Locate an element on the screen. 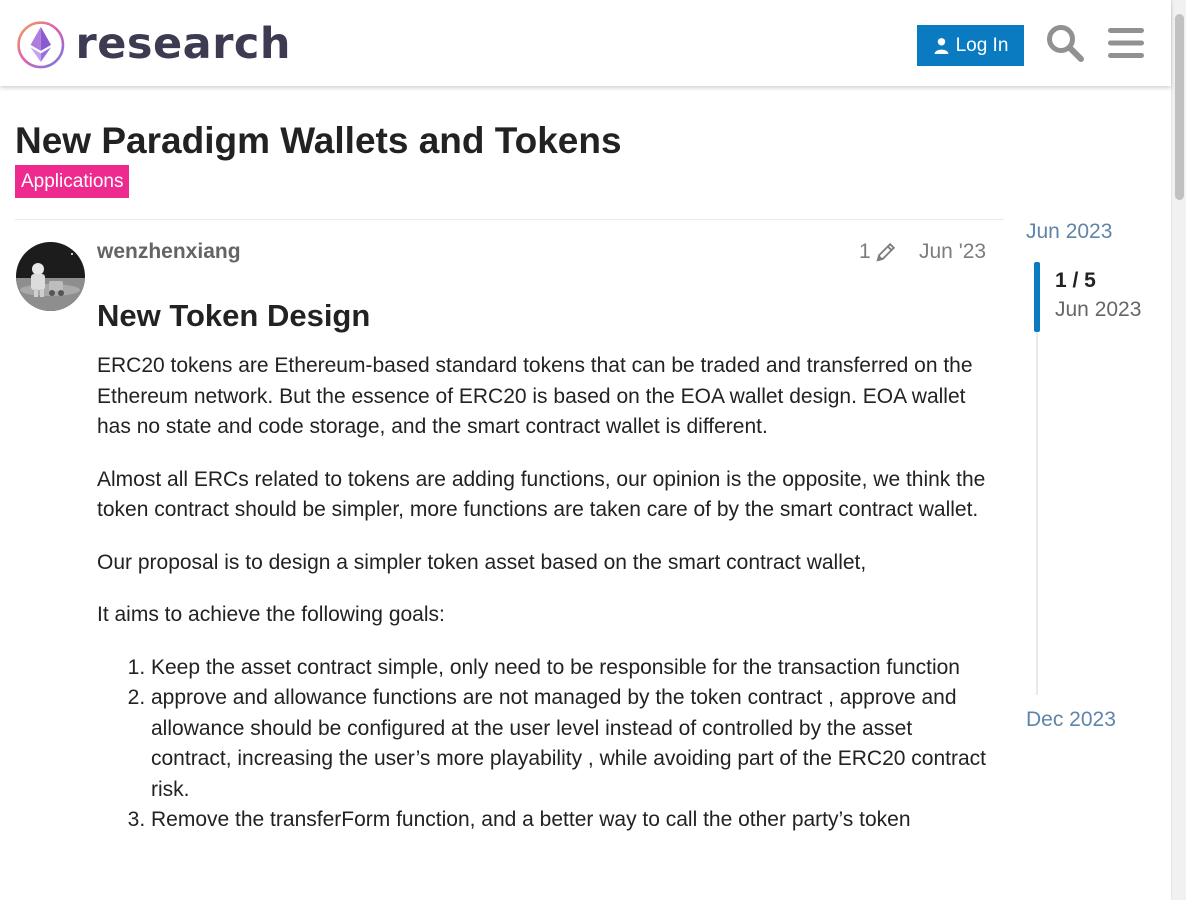 The width and height of the screenshot is (1186, 900). timeline-position: 1 / 5 is located at coordinates (1075, 280).